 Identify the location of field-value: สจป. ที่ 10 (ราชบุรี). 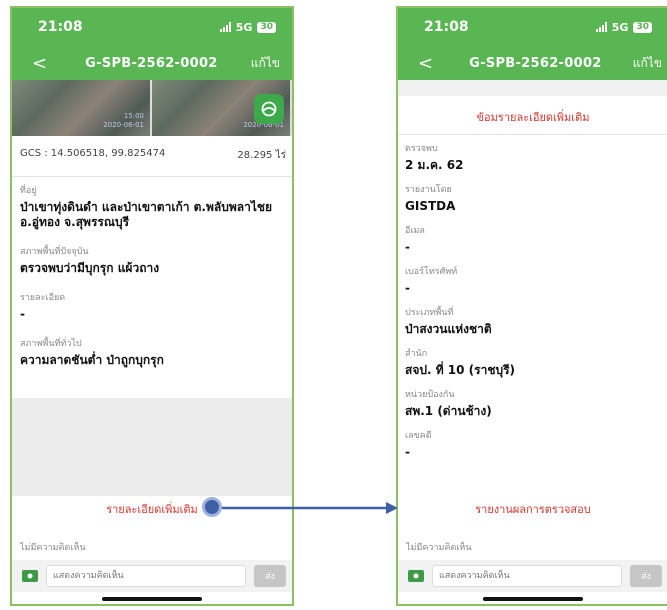
(460, 370).